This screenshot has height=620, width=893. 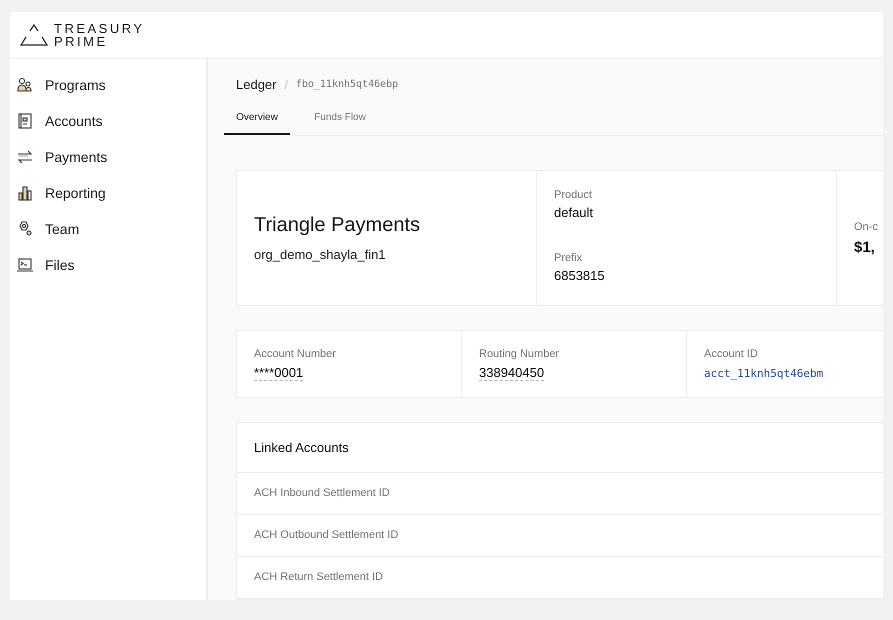 What do you see at coordinates (295, 354) in the screenshot?
I see `field-label: Account Number` at bounding box center [295, 354].